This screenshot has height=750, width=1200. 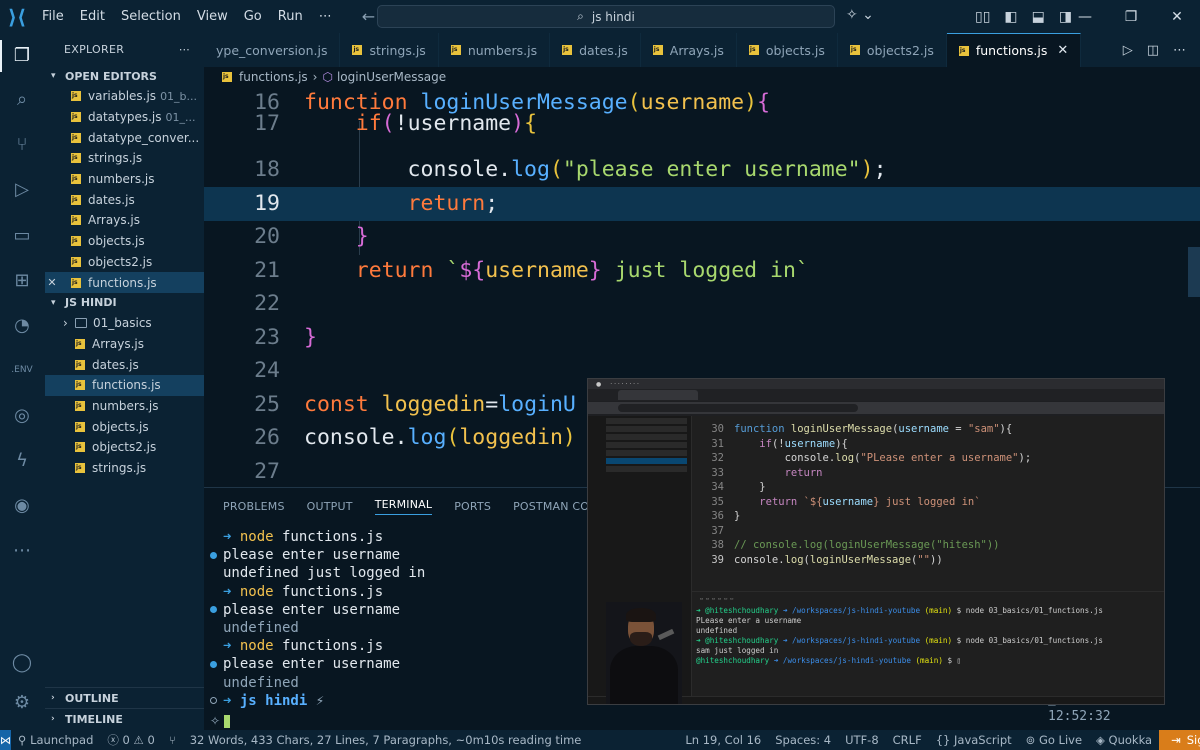 What do you see at coordinates (928, 621) in the screenshot?
I see `pip-terminal-line: PLease enter a username` at bounding box center [928, 621].